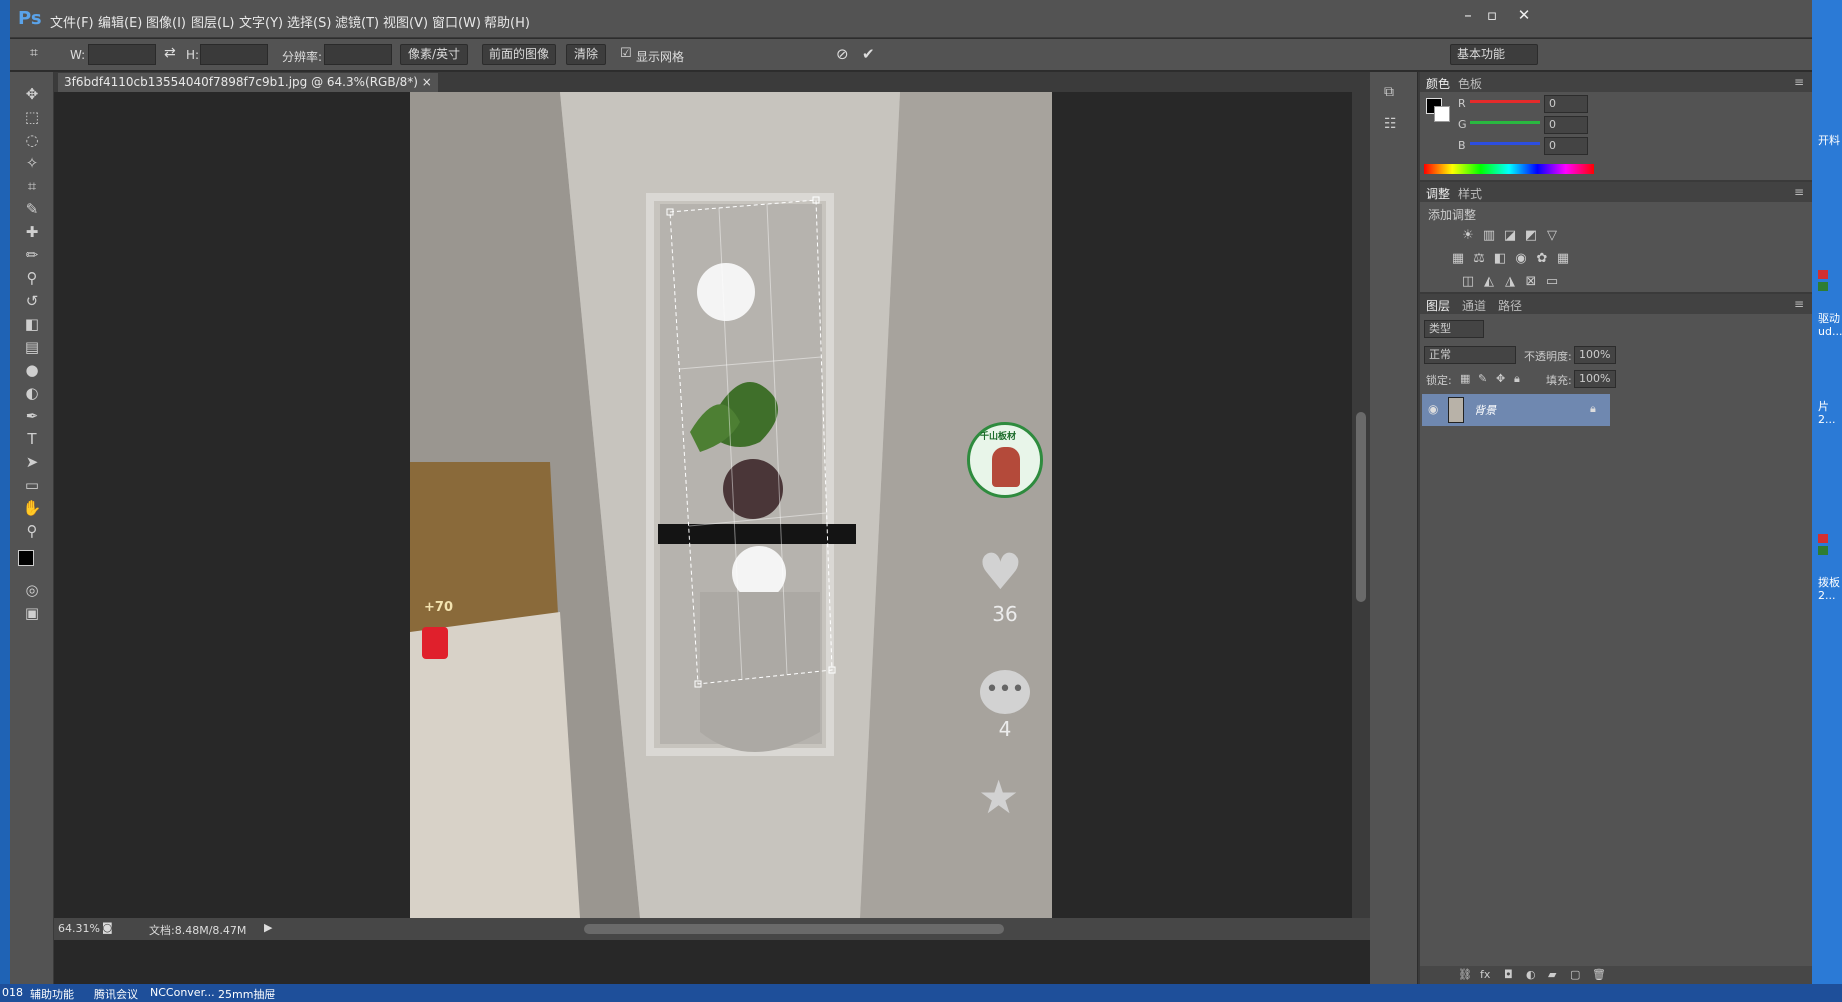 Image resolution: width=1842 pixels, height=1002 pixels. What do you see at coordinates (1542, 259) in the screenshot?
I see `channel-mixer-icon: ✿` at bounding box center [1542, 259].